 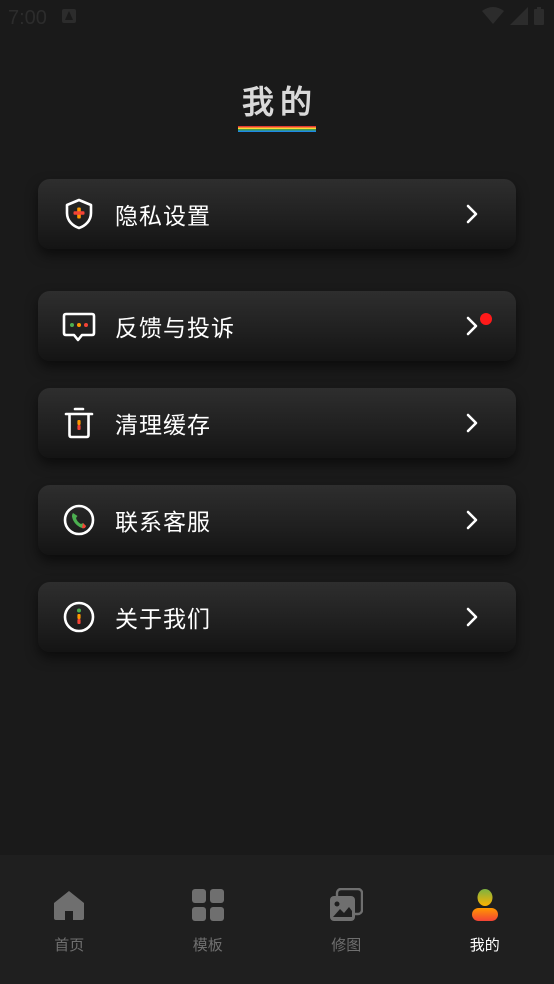 What do you see at coordinates (277, 423) in the screenshot?
I see `menu-item-clear-cache: 清理缓存` at bounding box center [277, 423].